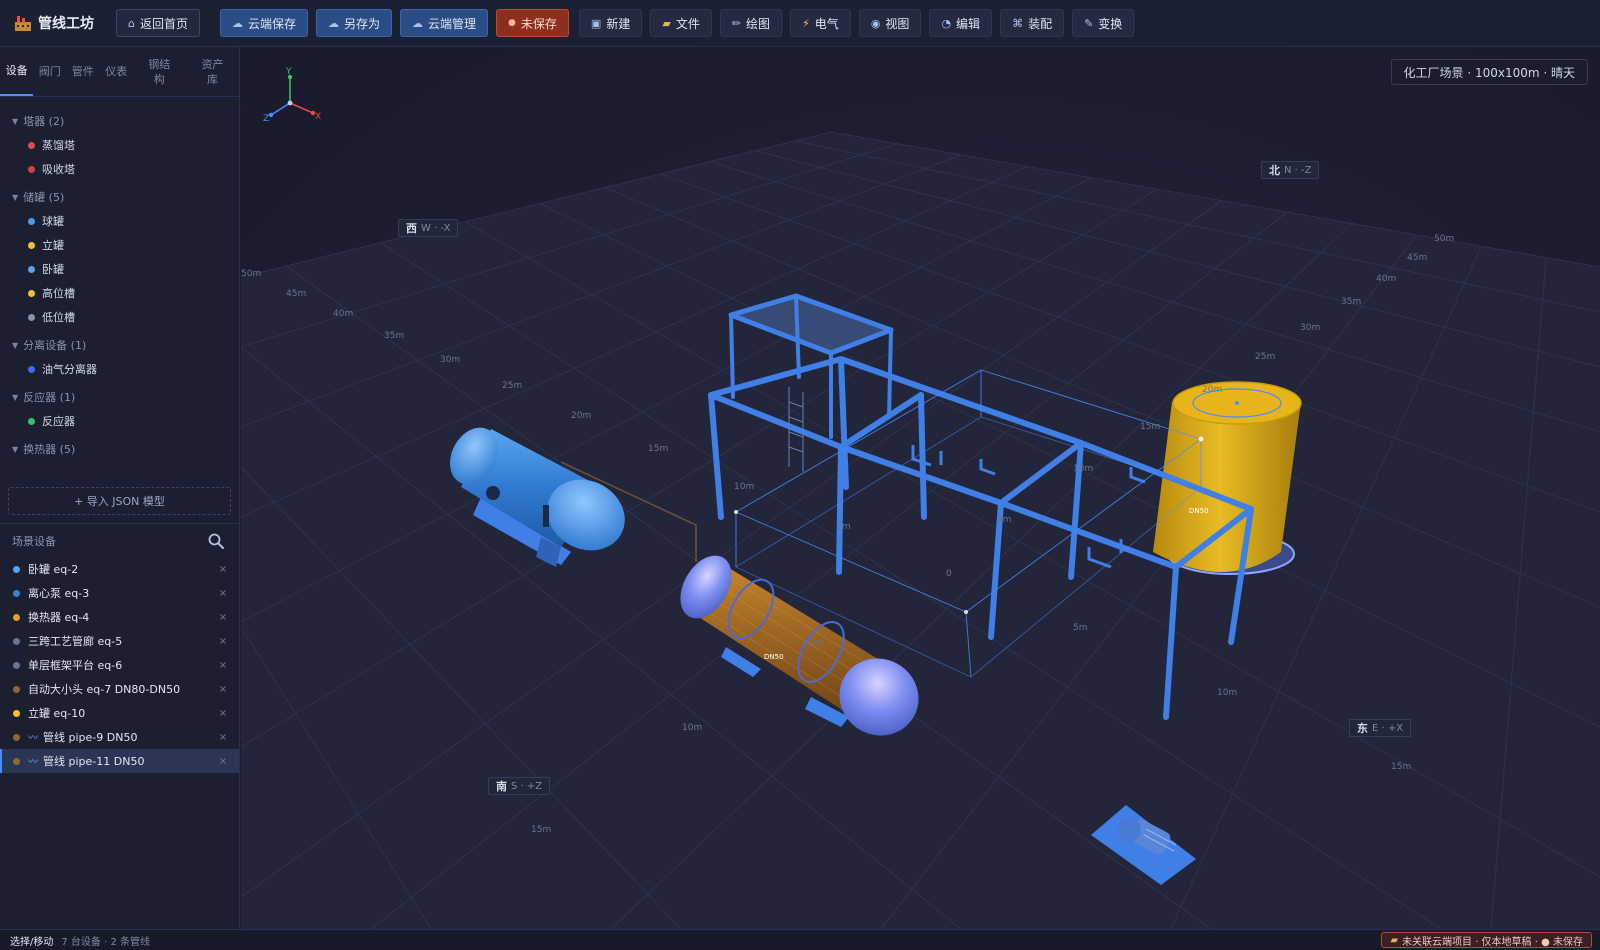  What do you see at coordinates (159, 71) in the screenshot?
I see `tab-steel-structure: 钢结构` at bounding box center [159, 71].